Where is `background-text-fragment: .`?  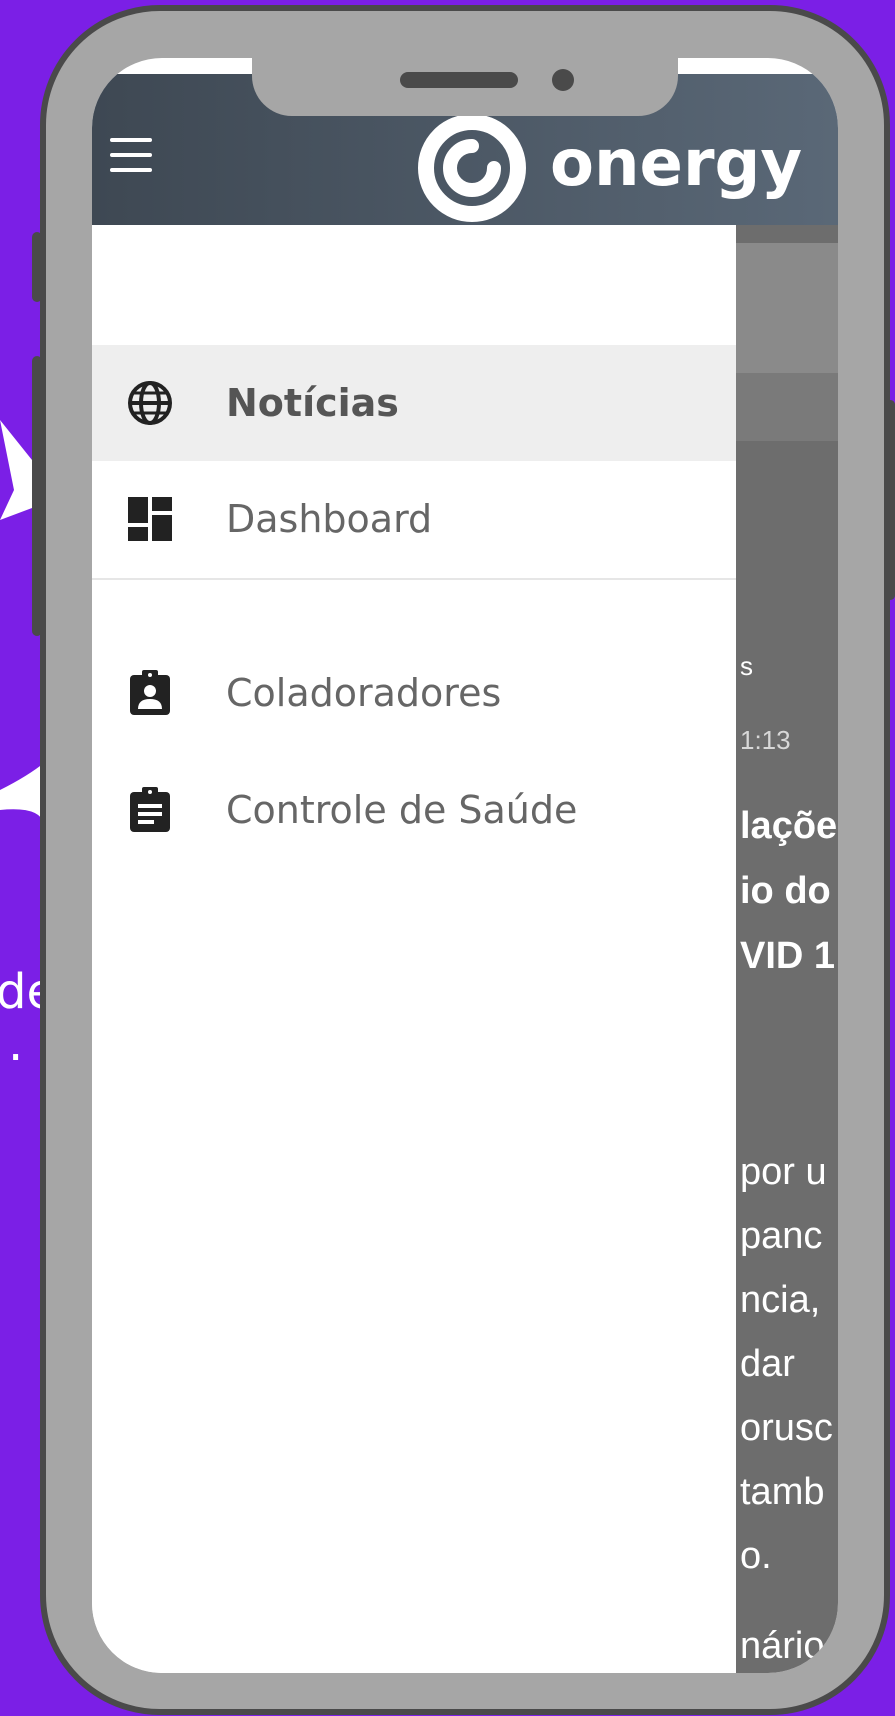 background-text-fragment: . is located at coordinates (16, 1044).